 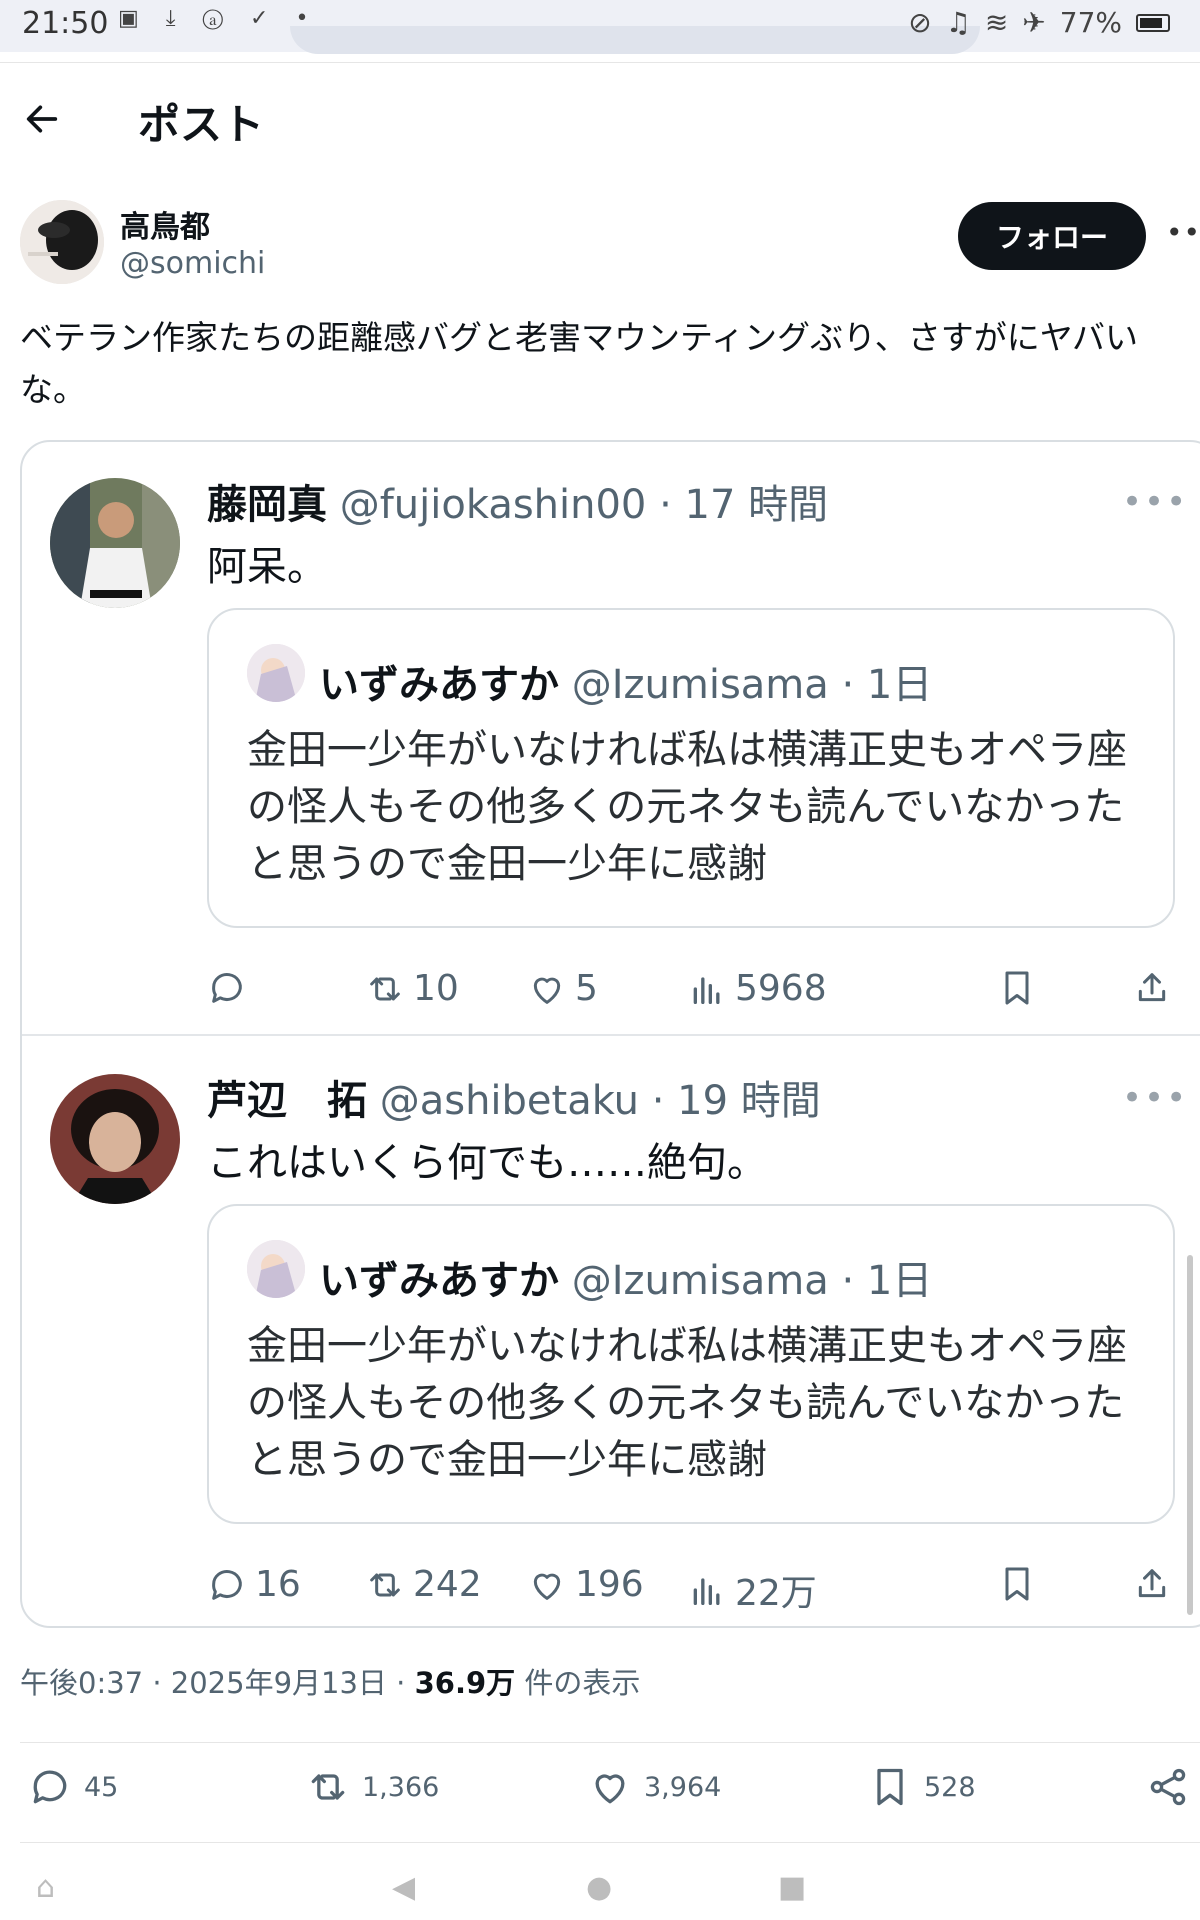 What do you see at coordinates (1034, 22) in the screenshot?
I see `airplane-icon: ✈` at bounding box center [1034, 22].